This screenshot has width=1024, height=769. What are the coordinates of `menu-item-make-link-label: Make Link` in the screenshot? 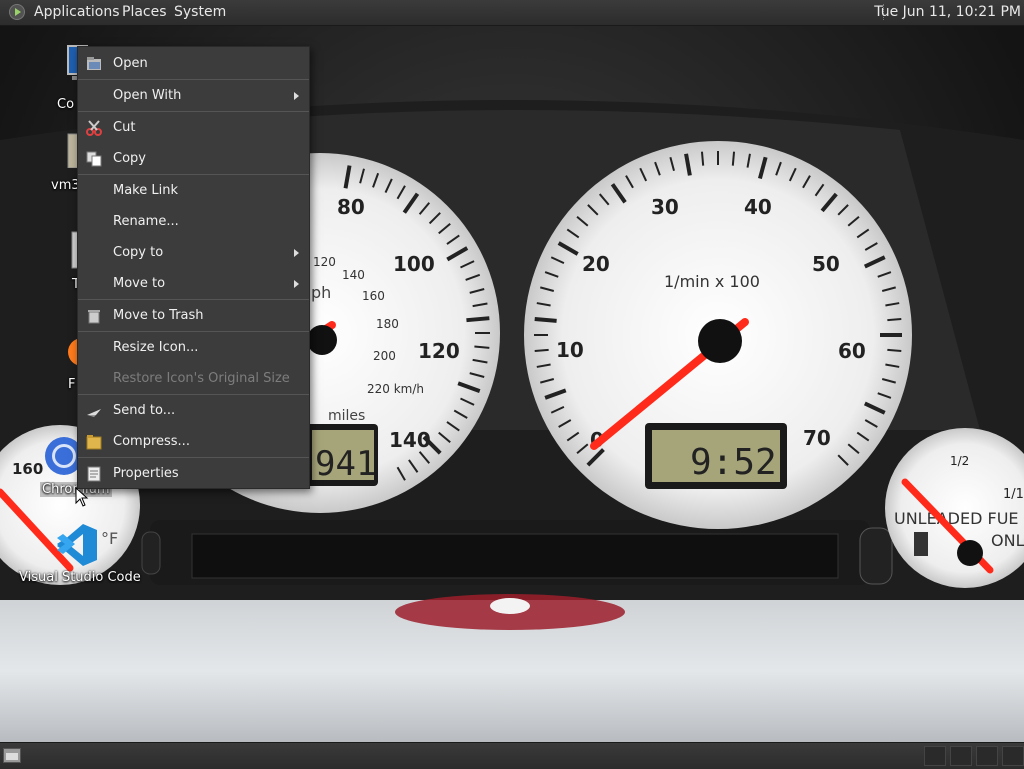 It's located at (145, 190).